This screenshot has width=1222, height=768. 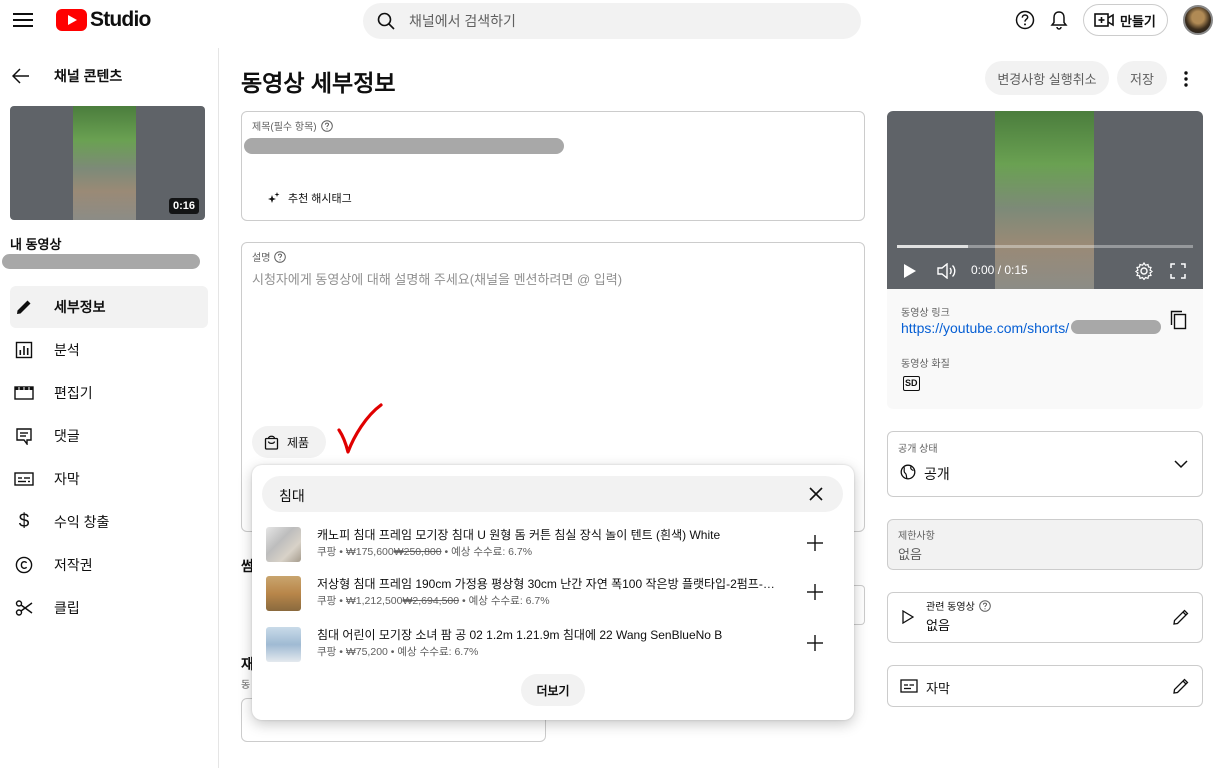 I want to click on fullscreen-icon, so click(x=1178, y=271).